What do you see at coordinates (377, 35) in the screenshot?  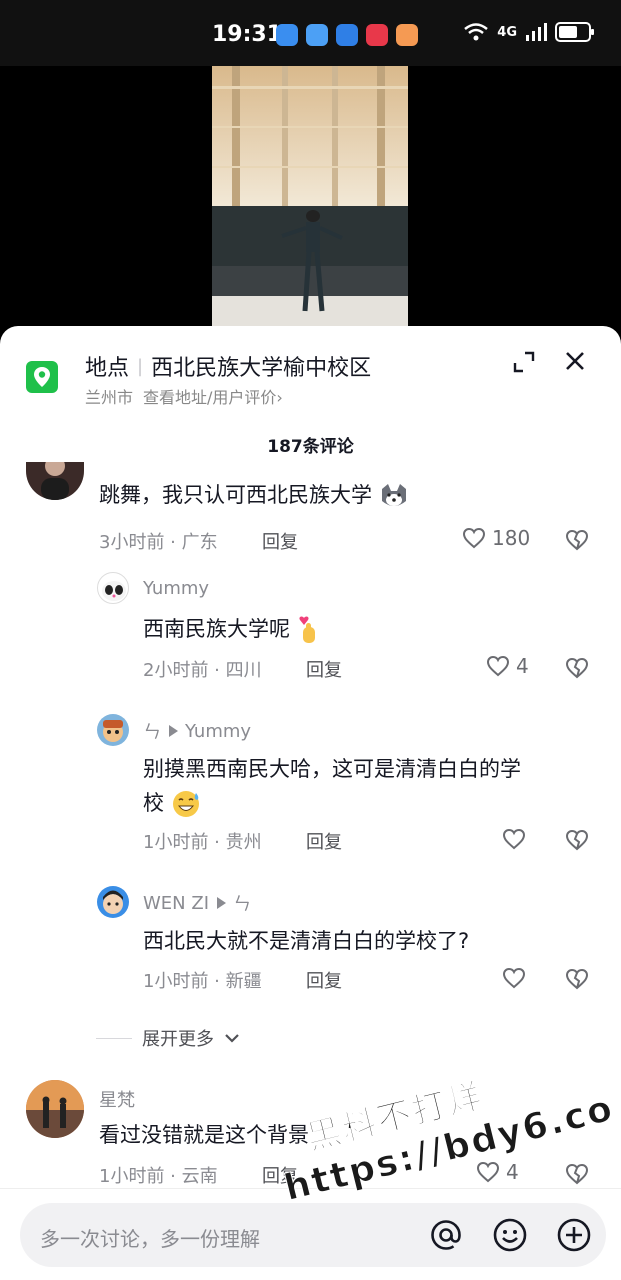 I see `video-app-icon` at bounding box center [377, 35].